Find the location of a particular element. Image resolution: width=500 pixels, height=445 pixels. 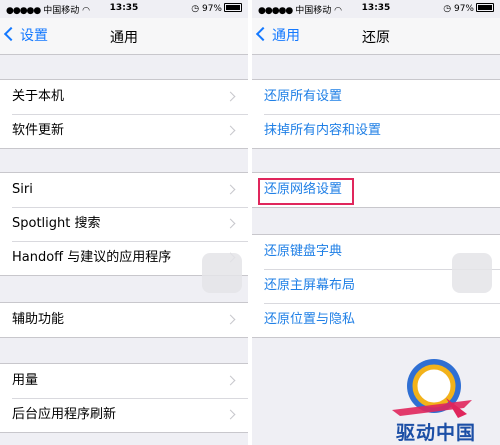

row-software-update: 软件更新 is located at coordinates (124, 131).